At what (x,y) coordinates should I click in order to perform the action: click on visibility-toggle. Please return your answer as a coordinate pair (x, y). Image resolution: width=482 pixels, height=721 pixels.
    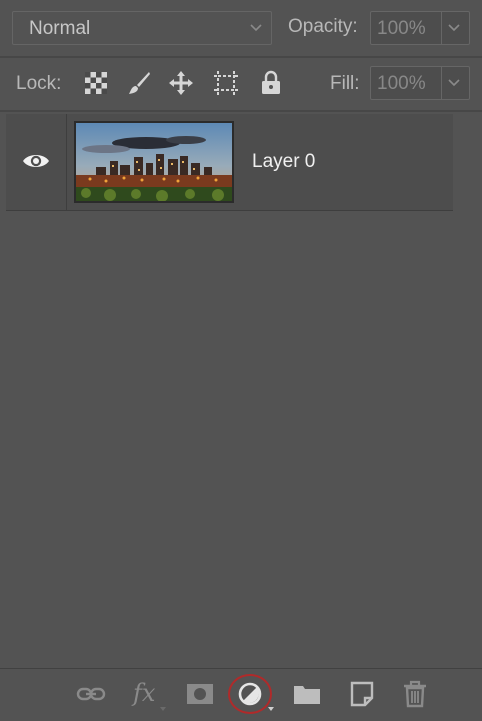
    Looking at the image, I should click on (36, 162).